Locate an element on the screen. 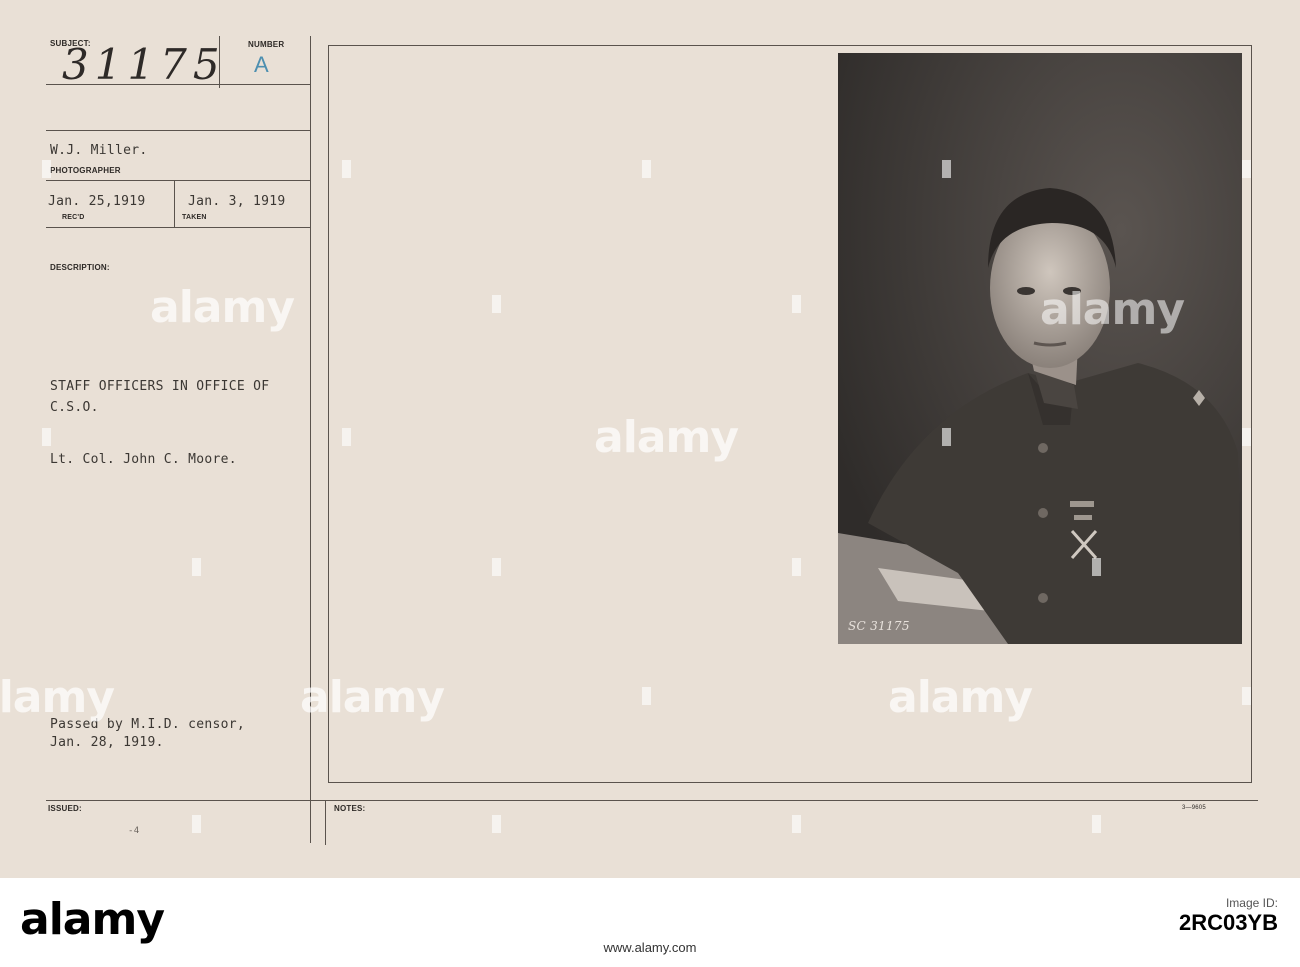 This screenshot has width=1300, height=967. photographer-underline is located at coordinates (178, 180).